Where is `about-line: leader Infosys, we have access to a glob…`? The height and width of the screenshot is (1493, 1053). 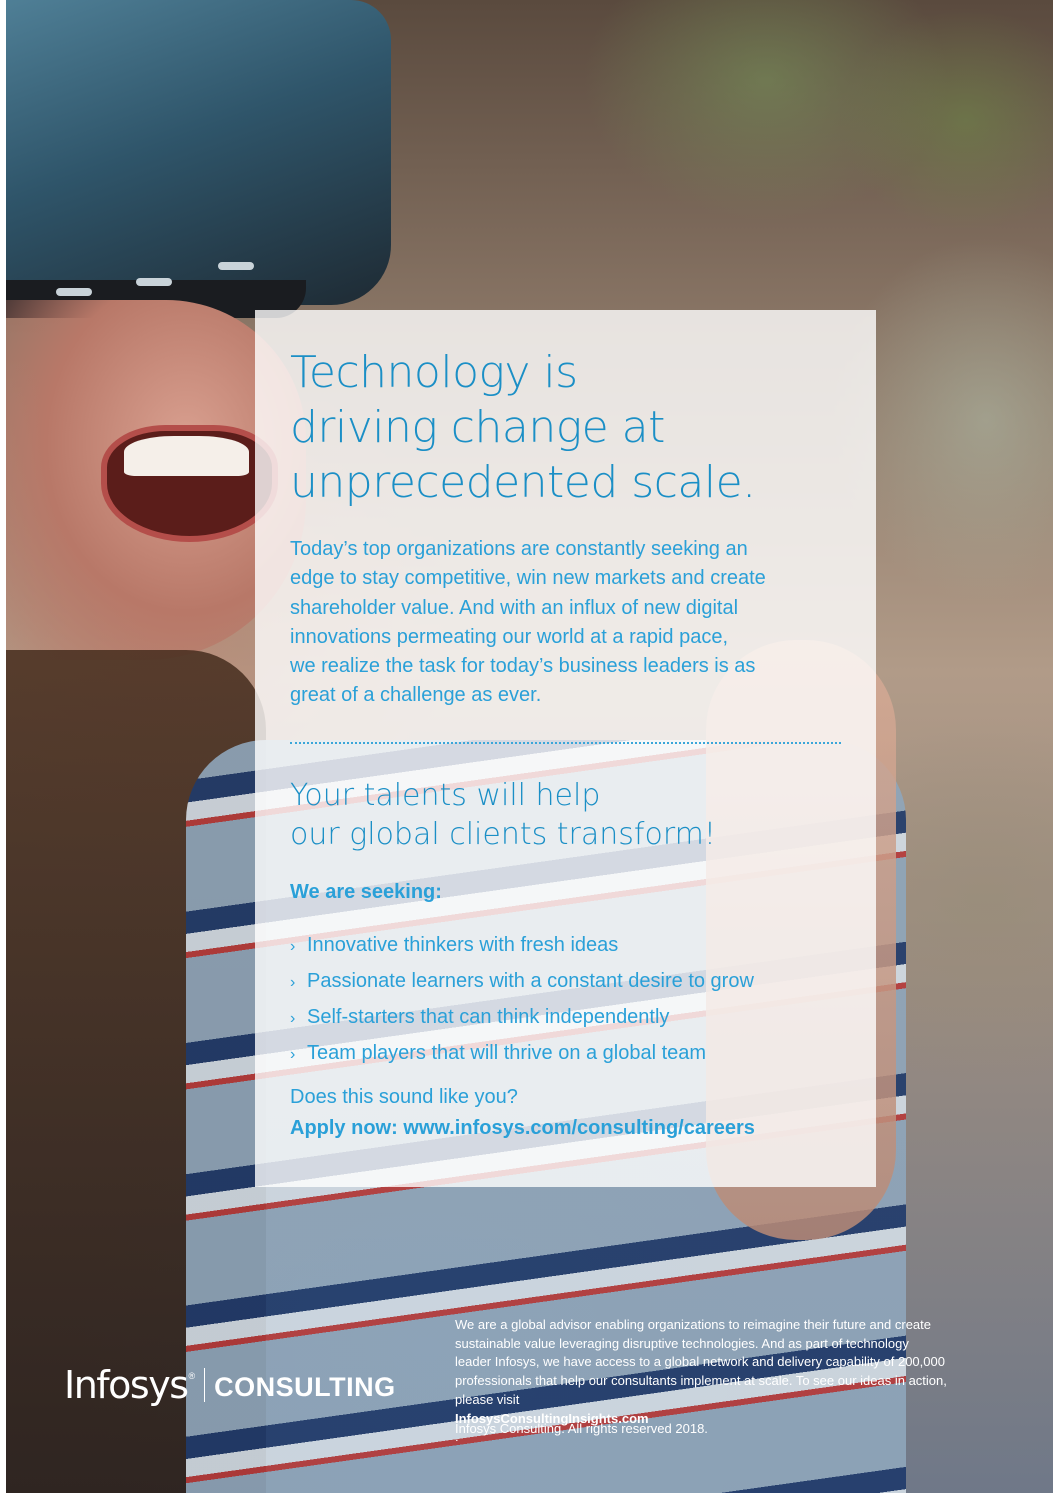
about-line: leader Infosys, we have access to a glob… is located at coordinates (700, 1362).